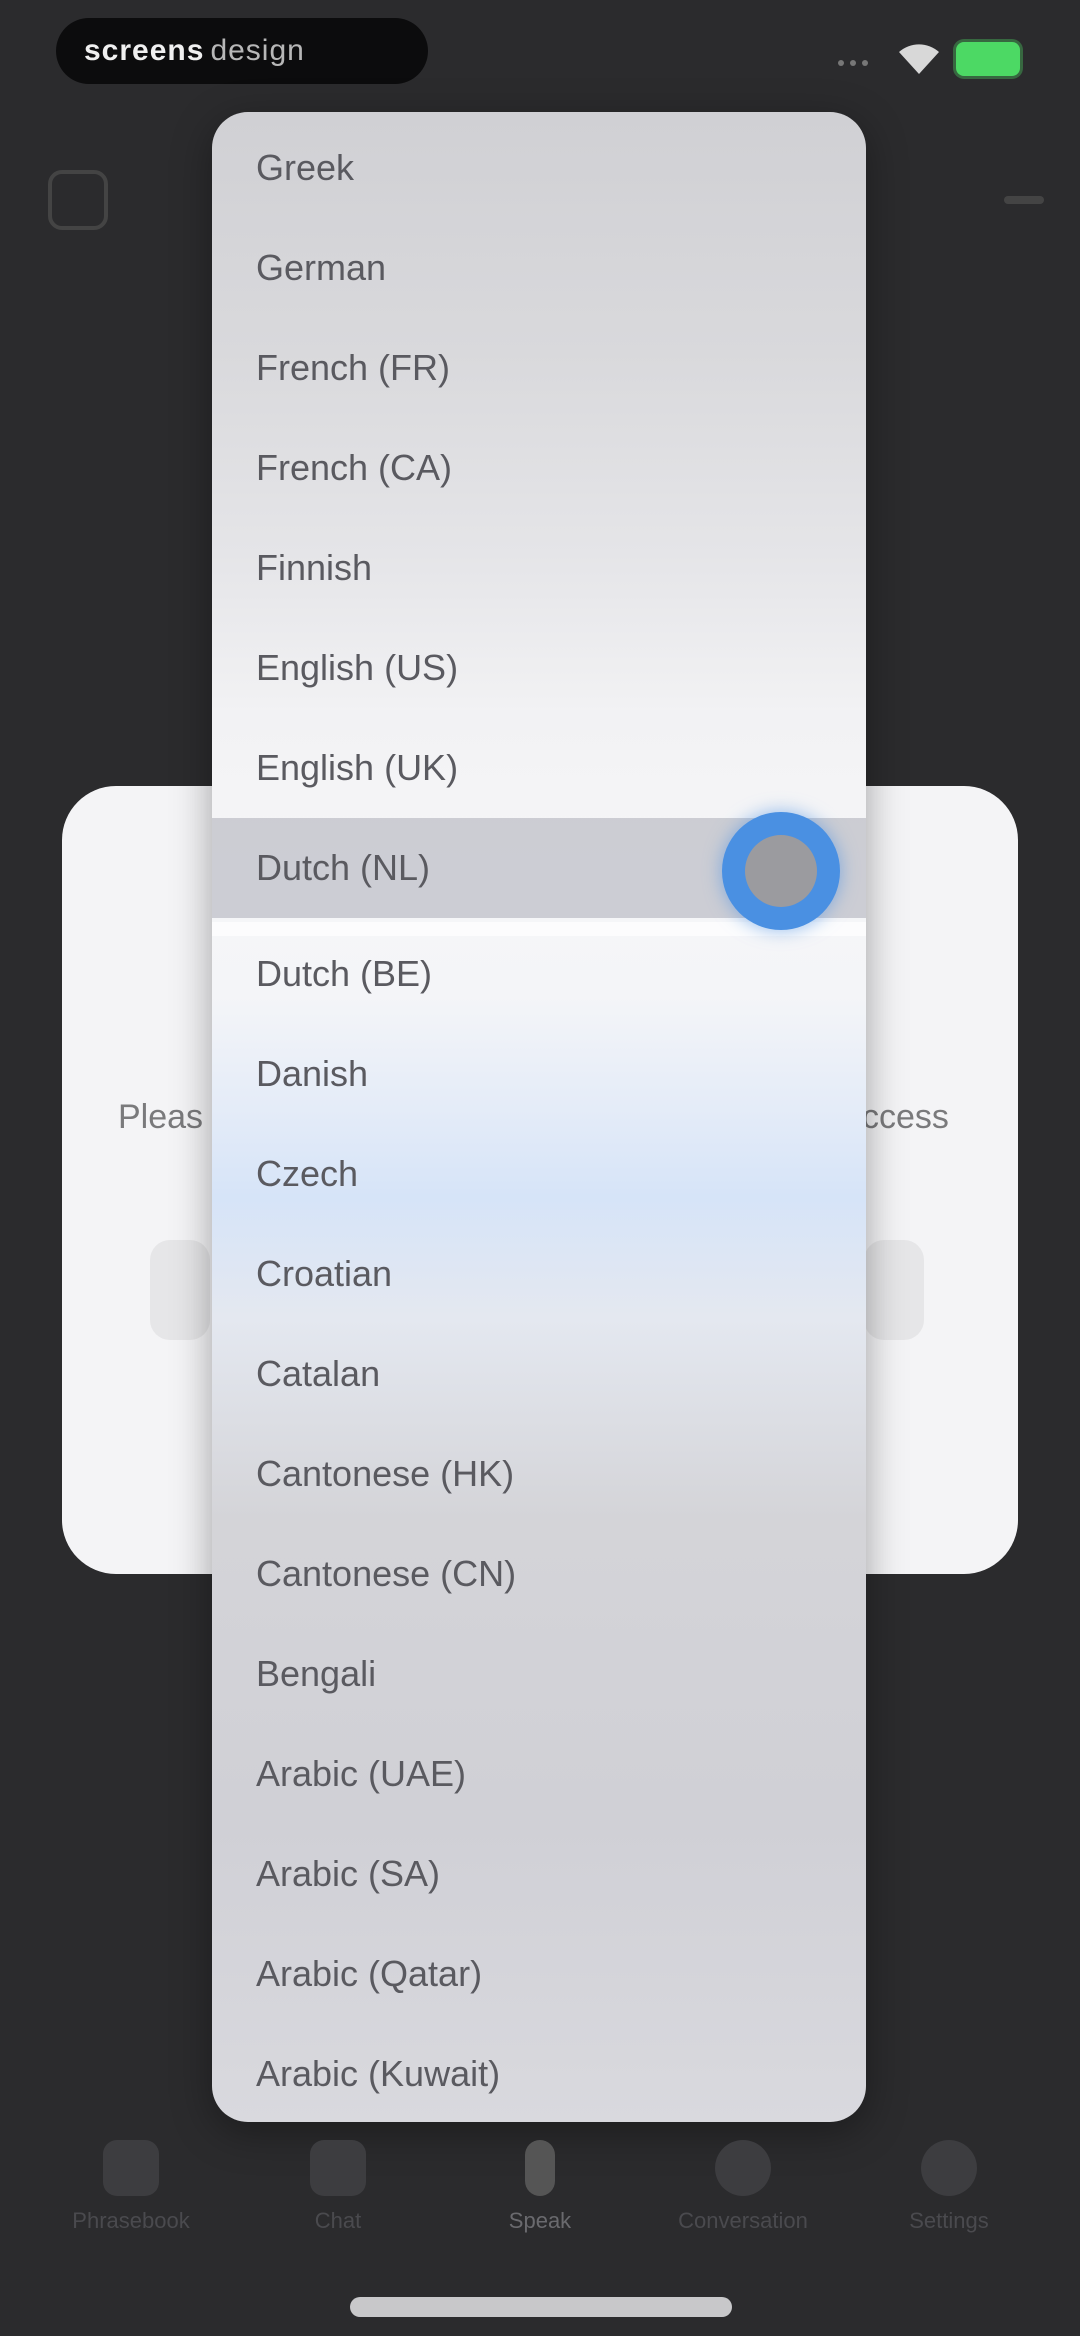 This screenshot has height=2336, width=1080. I want to click on more-icon, so click(1024, 200).